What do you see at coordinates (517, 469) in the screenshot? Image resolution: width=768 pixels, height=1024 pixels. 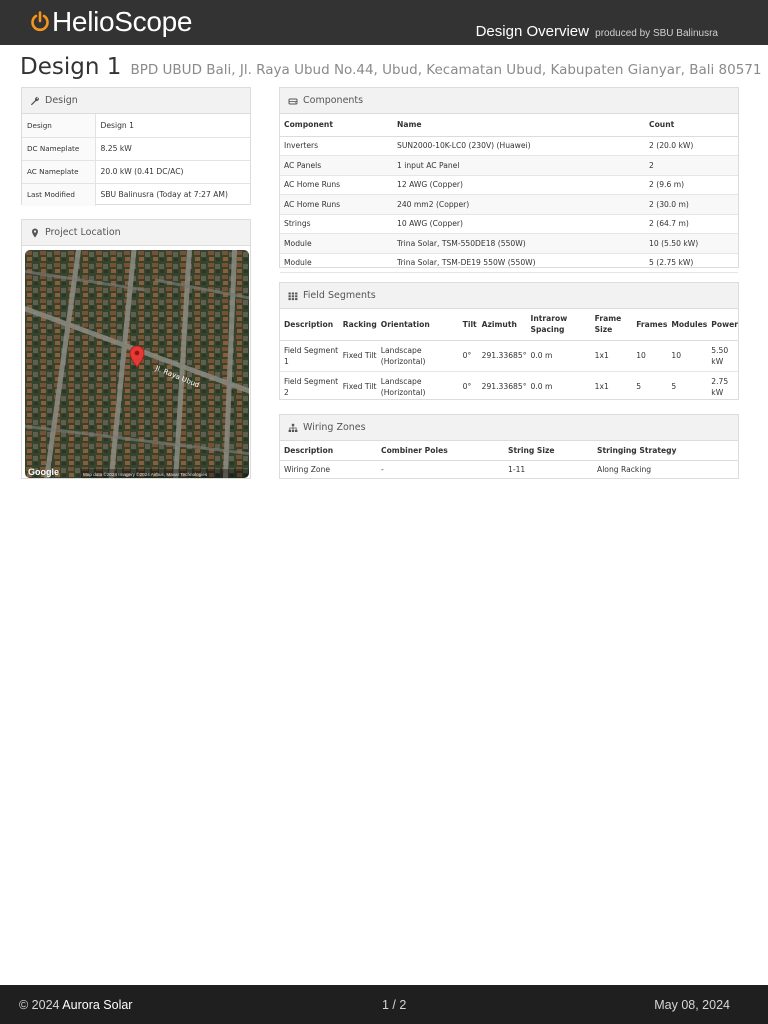 I see `table-cell: 1-11` at bounding box center [517, 469].